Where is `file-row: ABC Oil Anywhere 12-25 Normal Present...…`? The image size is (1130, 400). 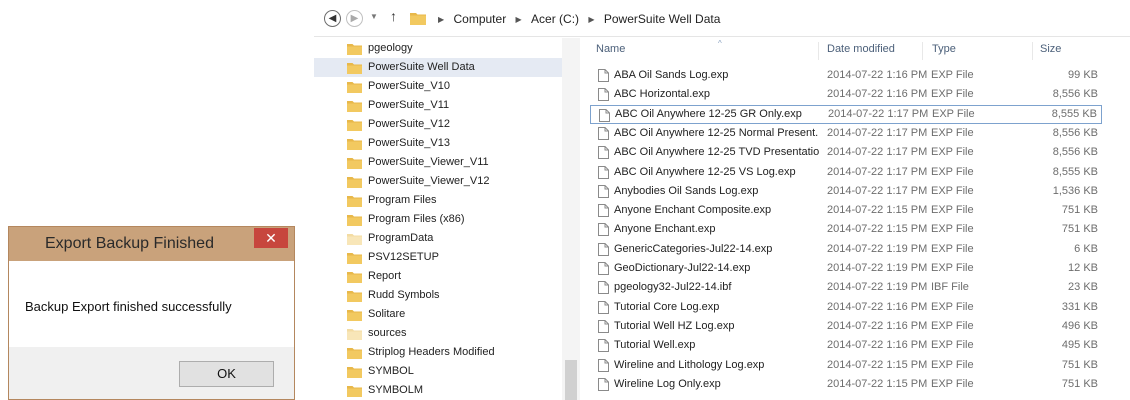
file-row: ABC Oil Anywhere 12-25 Normal Present...… is located at coordinates (846, 133).